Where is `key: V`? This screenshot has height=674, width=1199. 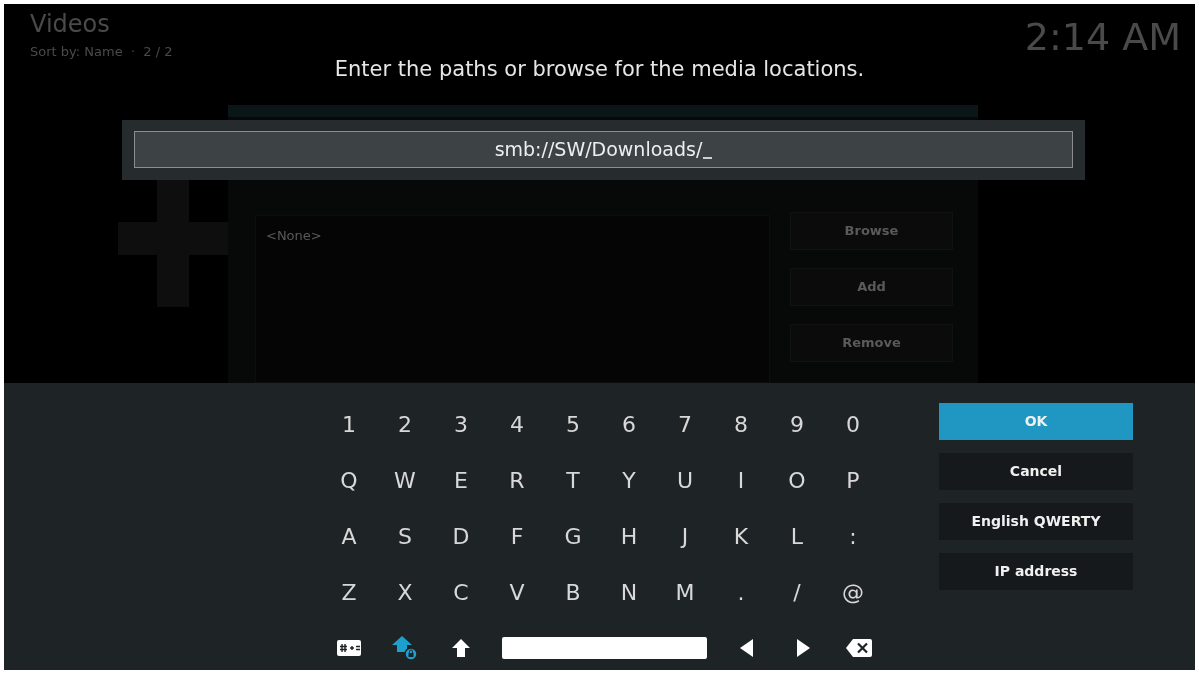 key: V is located at coordinates (517, 592).